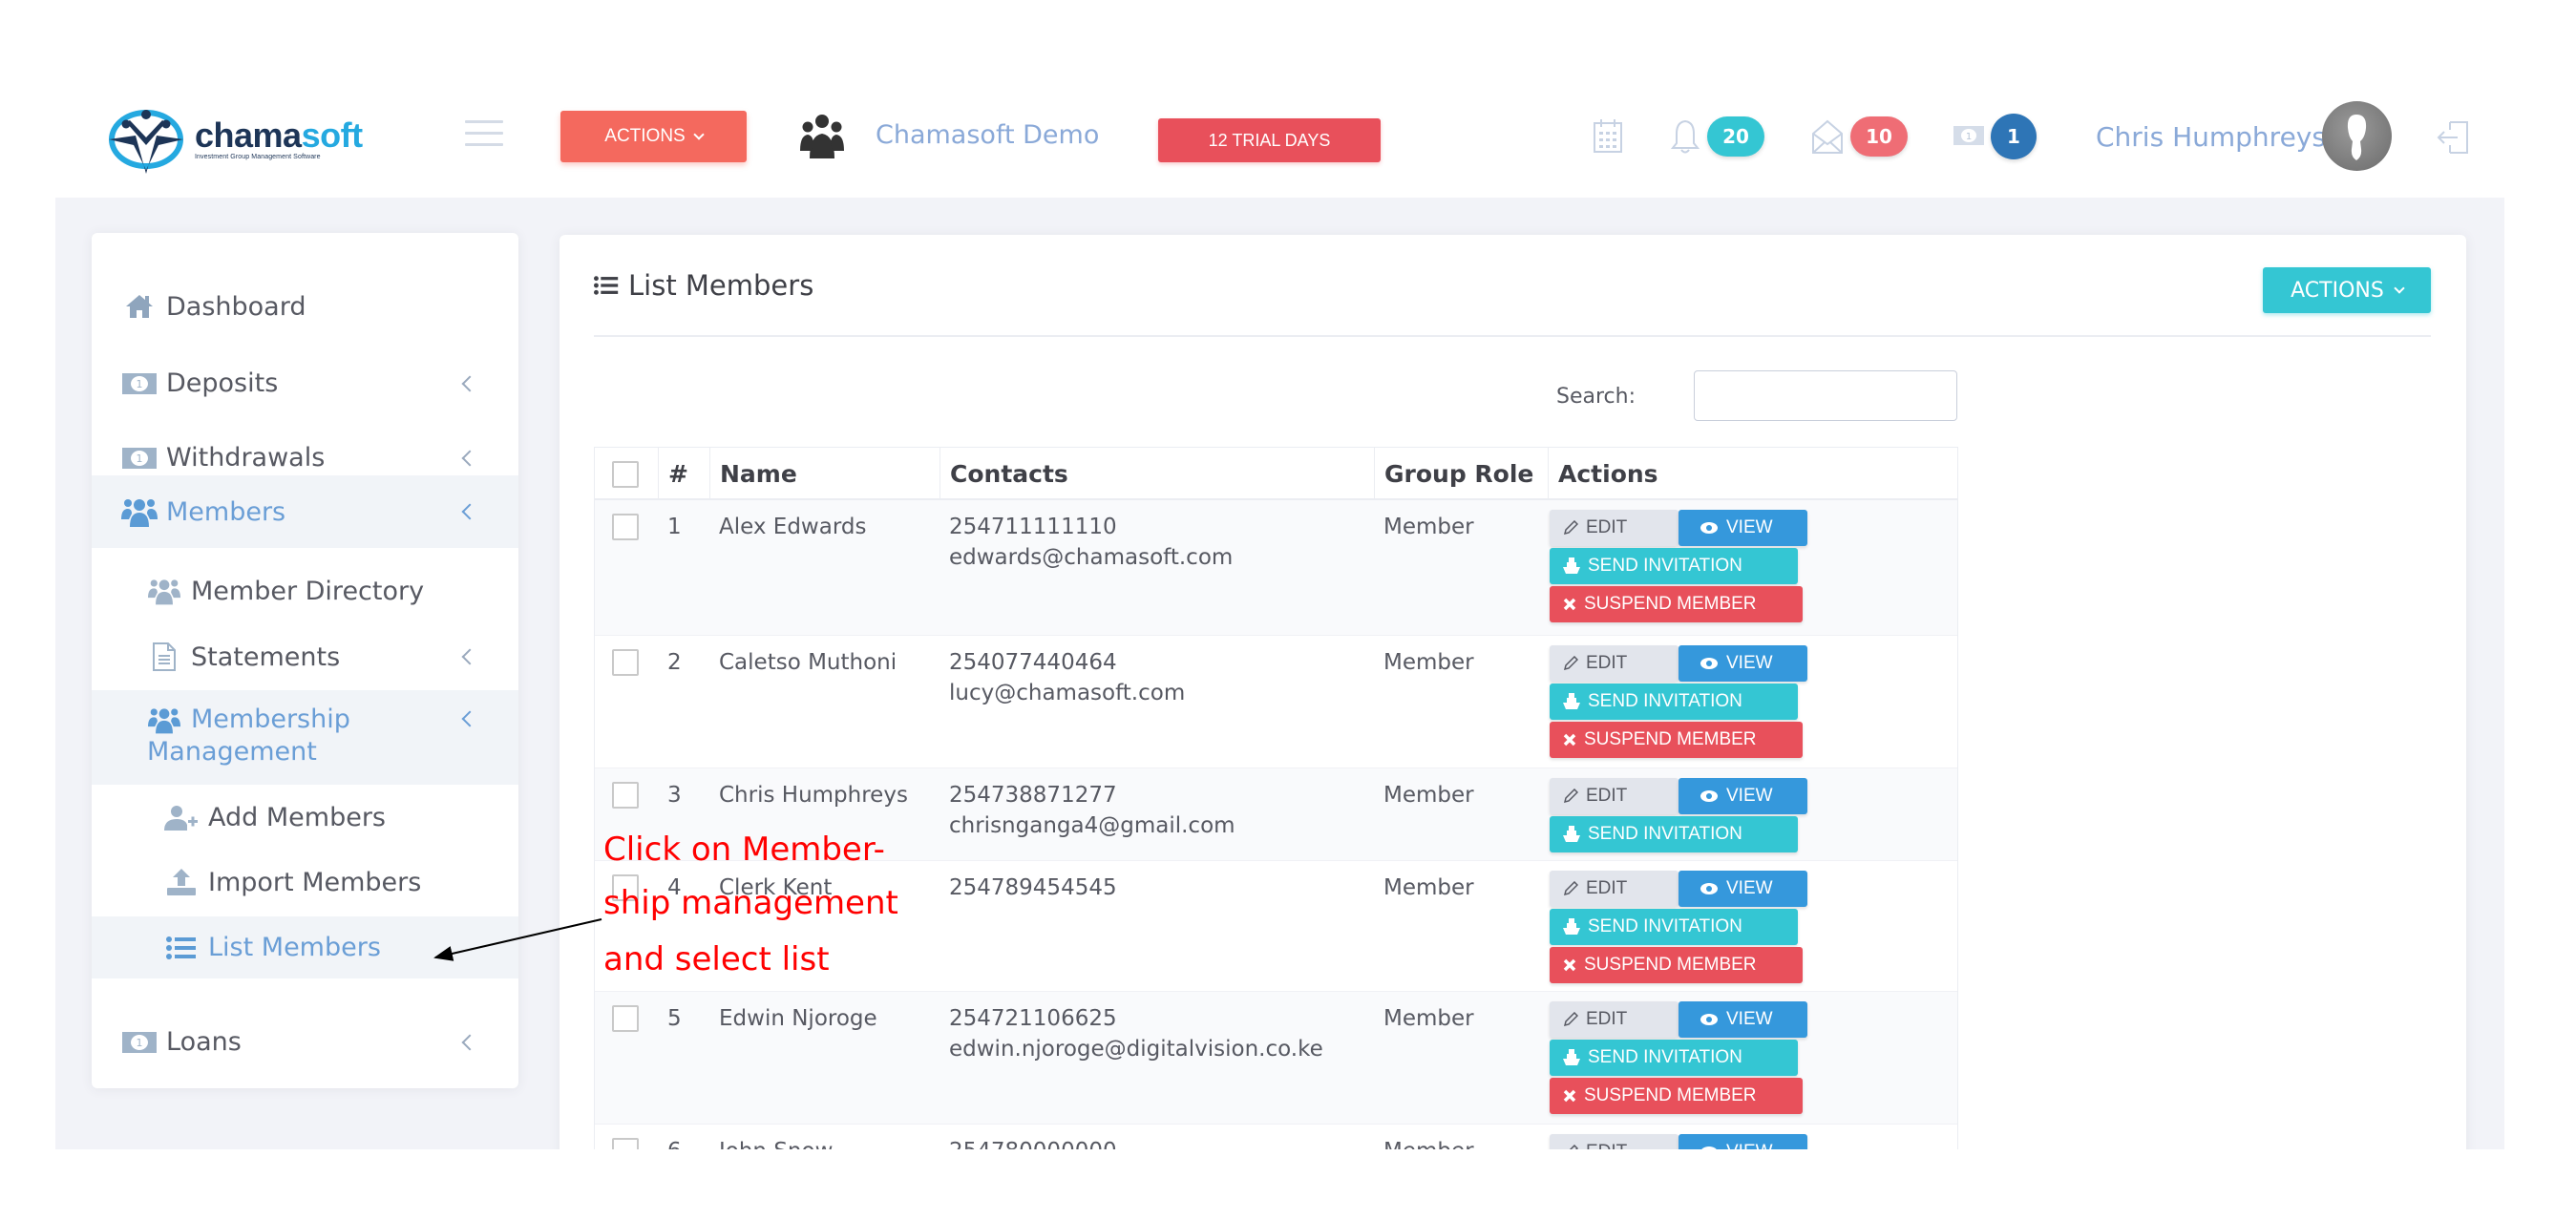  I want to click on envelope-open-icon, so click(1827, 137).